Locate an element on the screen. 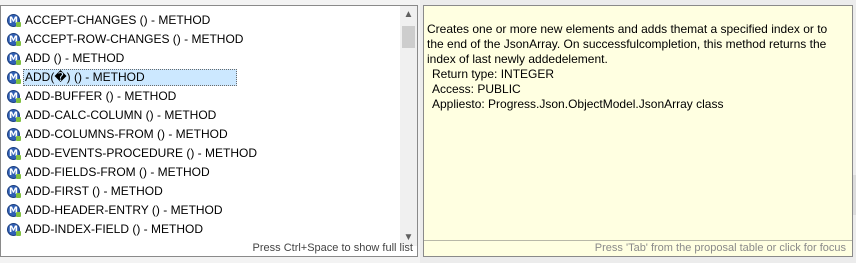  proposal-item-label: ADD-COLUMNS-FROM () - METHOD is located at coordinates (126, 134).